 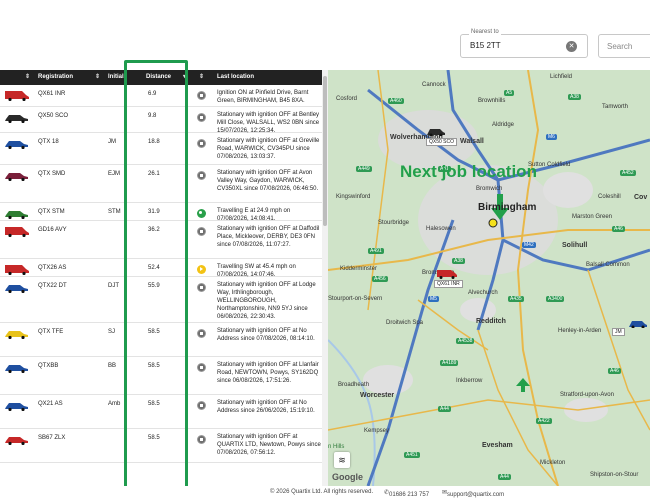 I want to click on registration-column-header: Registration ⇕, so click(x=71, y=77).